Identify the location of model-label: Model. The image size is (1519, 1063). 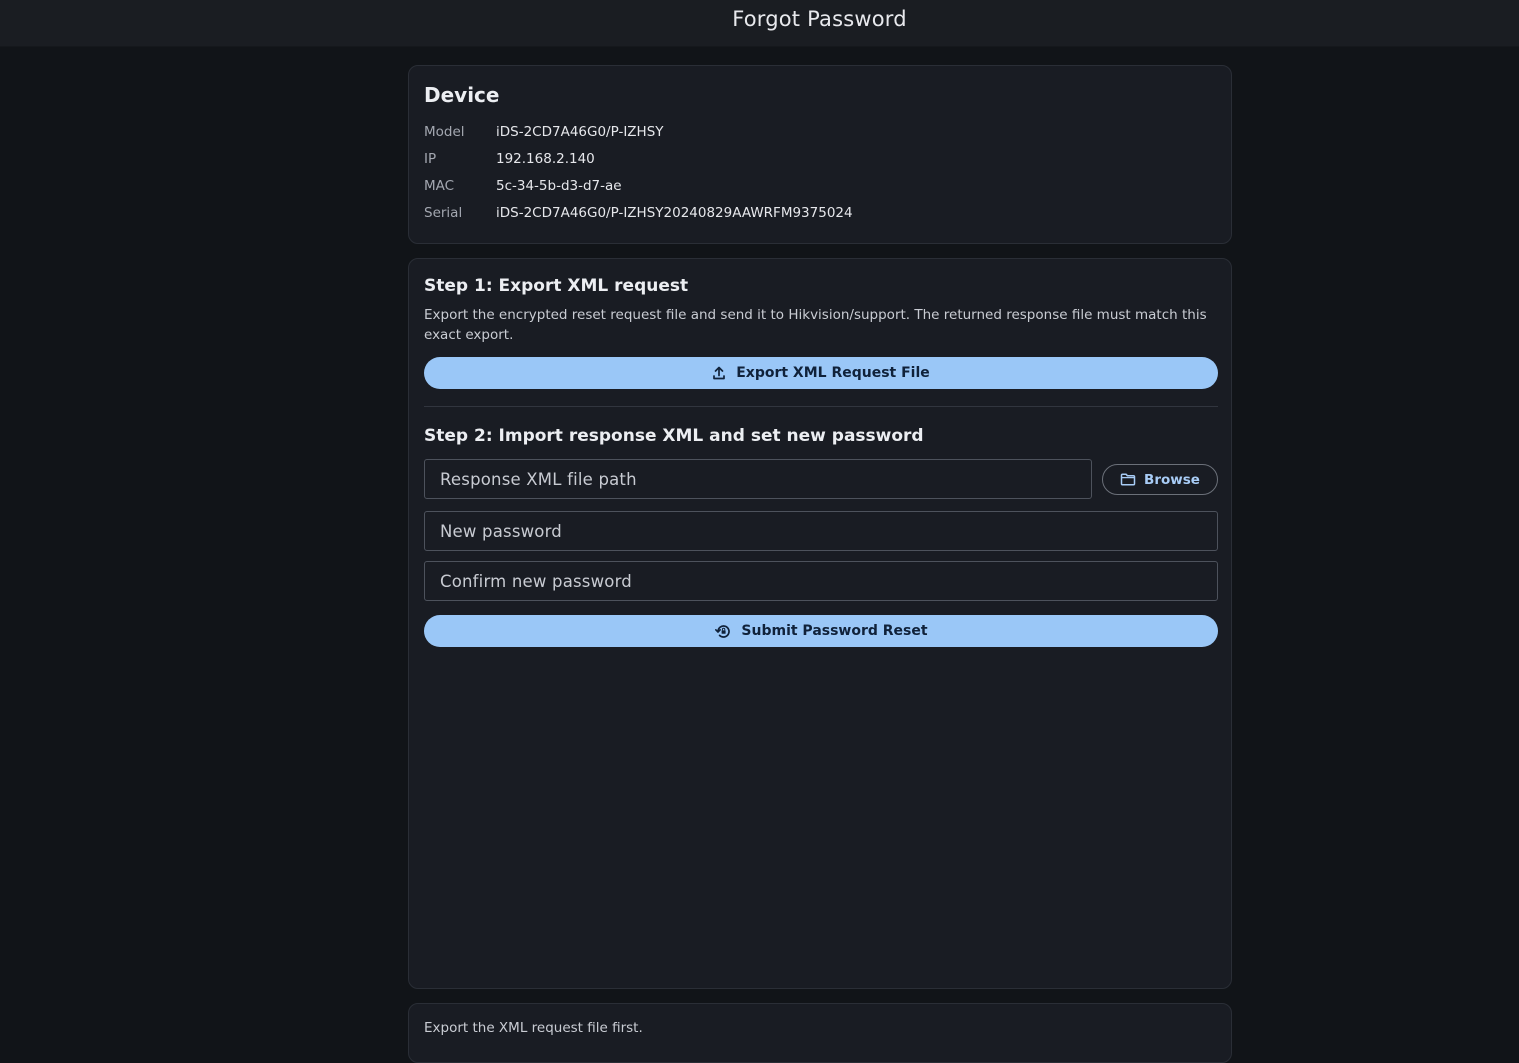
(444, 132).